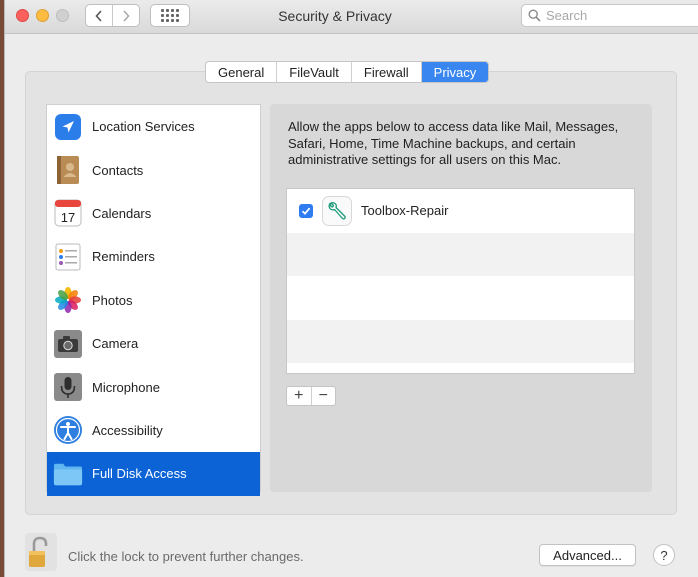  Describe the element at coordinates (68, 217) in the screenshot. I see `svg-text: 17` at that location.